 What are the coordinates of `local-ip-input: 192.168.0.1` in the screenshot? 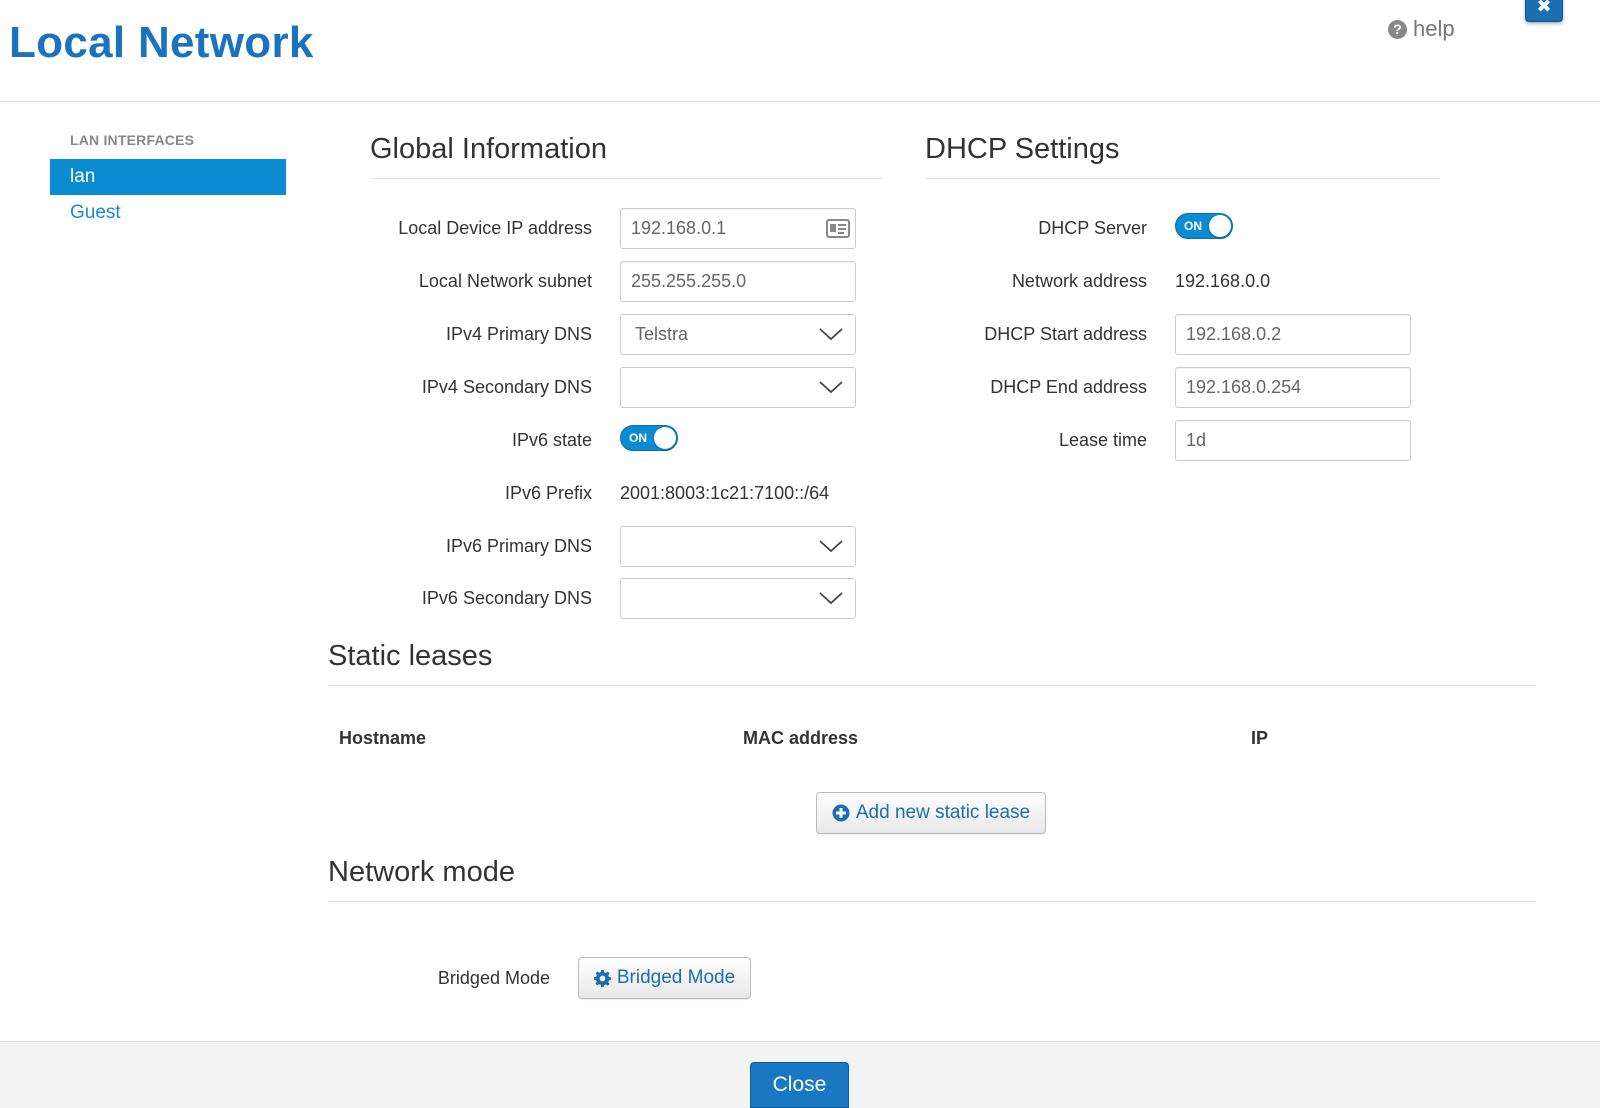 It's located at (738, 228).